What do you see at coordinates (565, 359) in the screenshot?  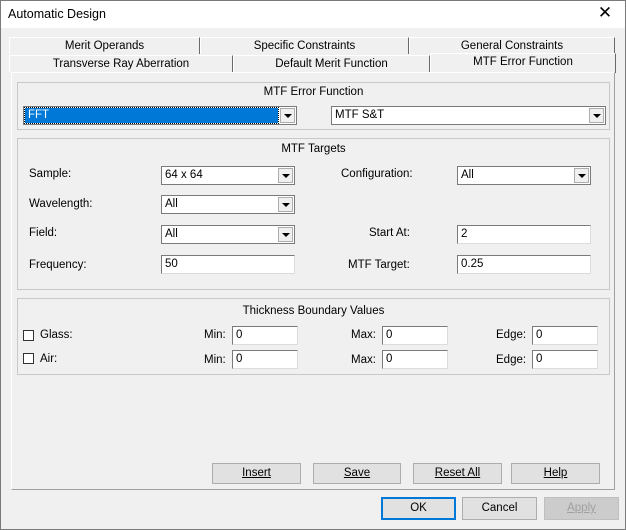 I see `air-edge-input: 0` at bounding box center [565, 359].